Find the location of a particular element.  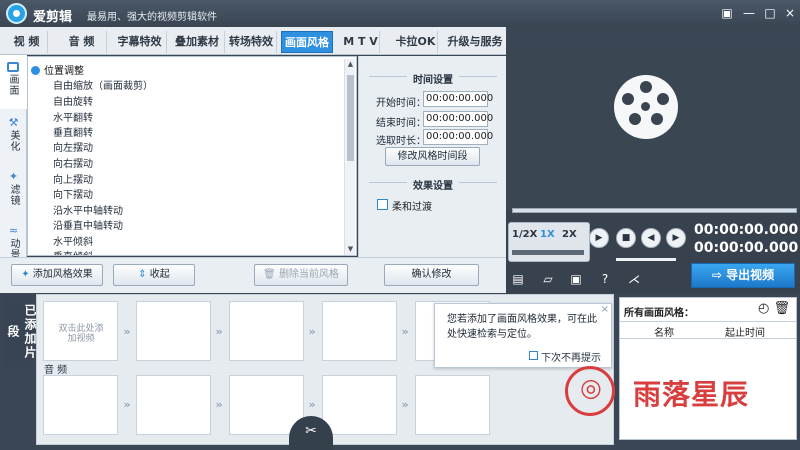

locate-icon: ◴ is located at coordinates (763, 308).